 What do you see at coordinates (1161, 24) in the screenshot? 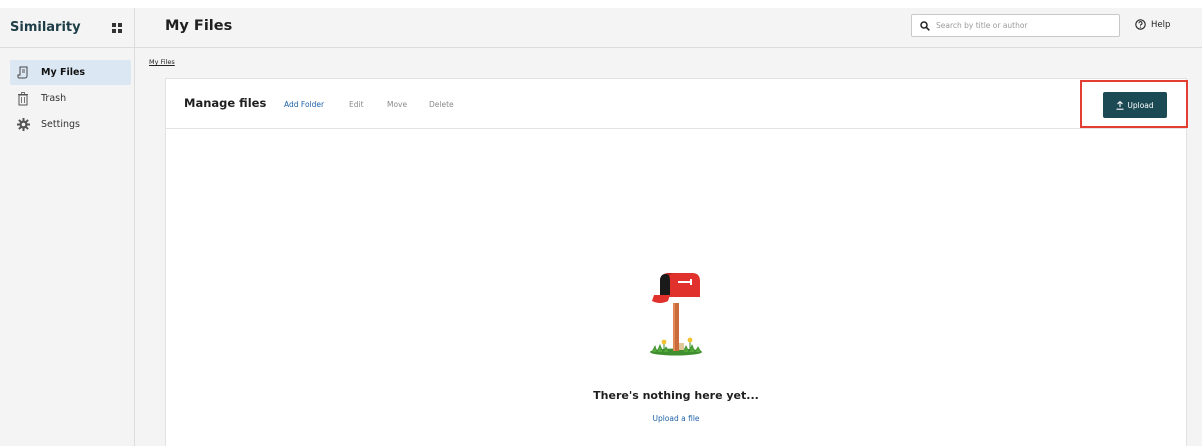
I see `help-label: Help` at bounding box center [1161, 24].